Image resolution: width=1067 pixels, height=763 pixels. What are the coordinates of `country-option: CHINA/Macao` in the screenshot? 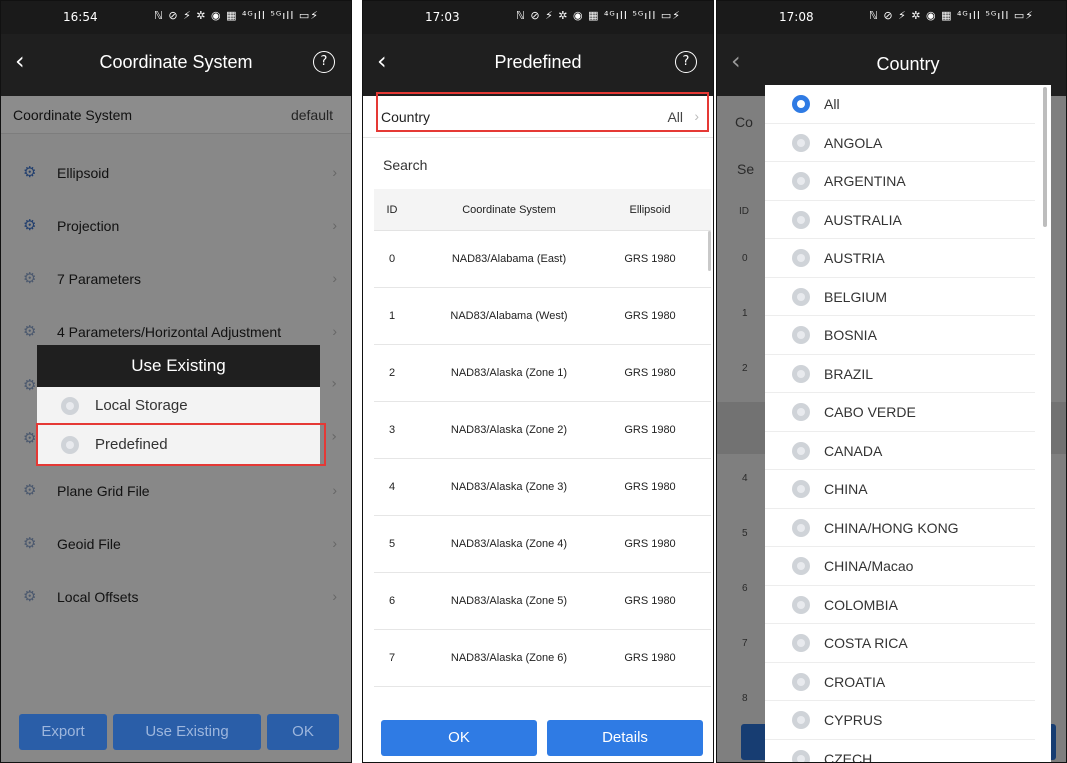 It's located at (900, 566).